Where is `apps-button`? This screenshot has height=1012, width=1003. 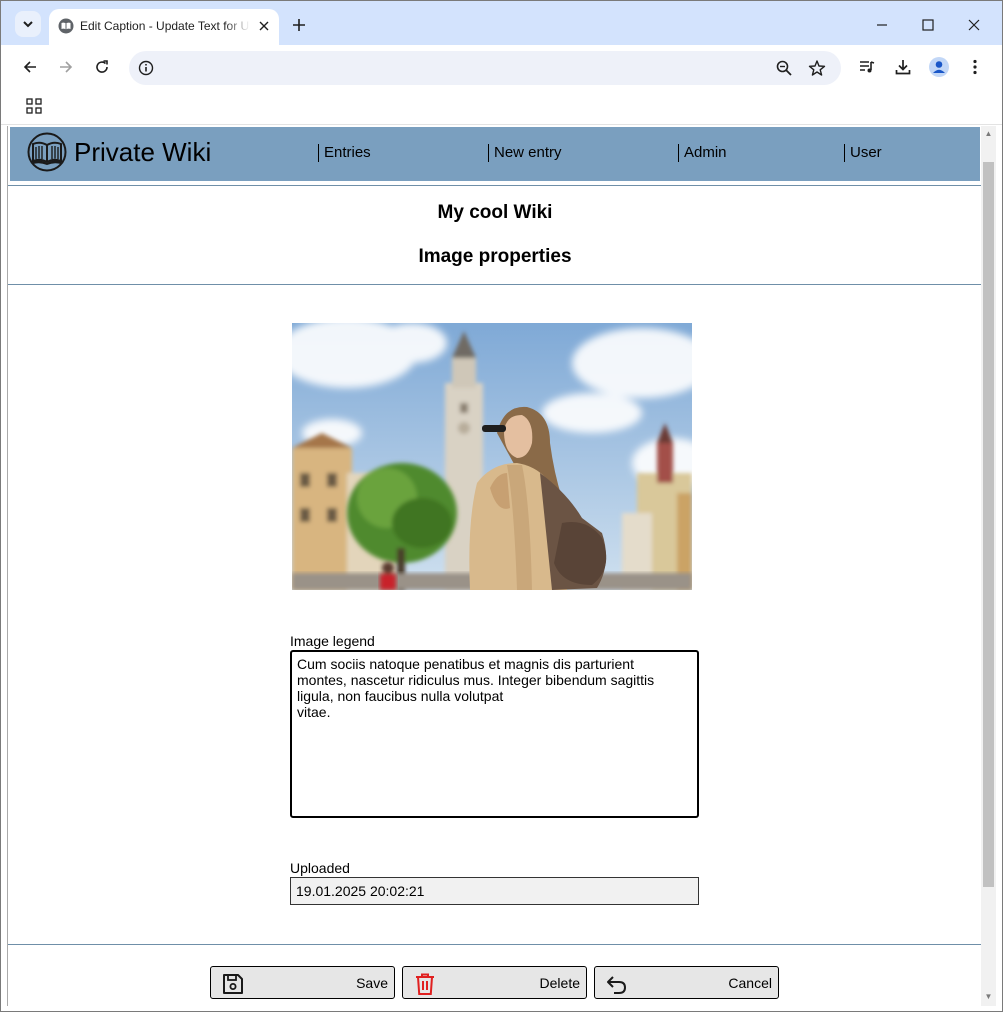 apps-button is located at coordinates (34, 106).